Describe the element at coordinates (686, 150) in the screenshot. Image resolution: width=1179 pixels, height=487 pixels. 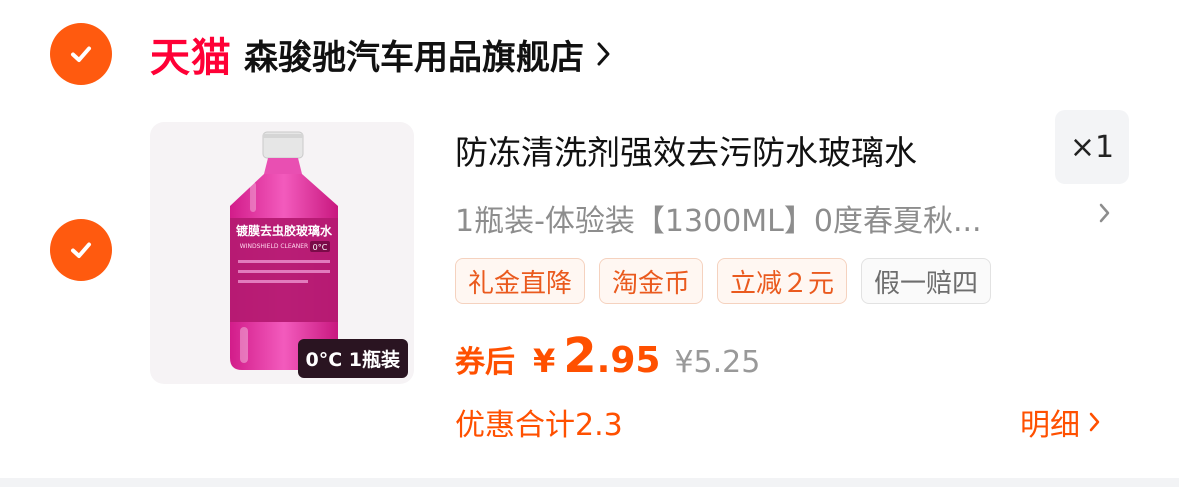
I see `product-title: 防冻清洗剂强效去污防水玻璃水` at that location.